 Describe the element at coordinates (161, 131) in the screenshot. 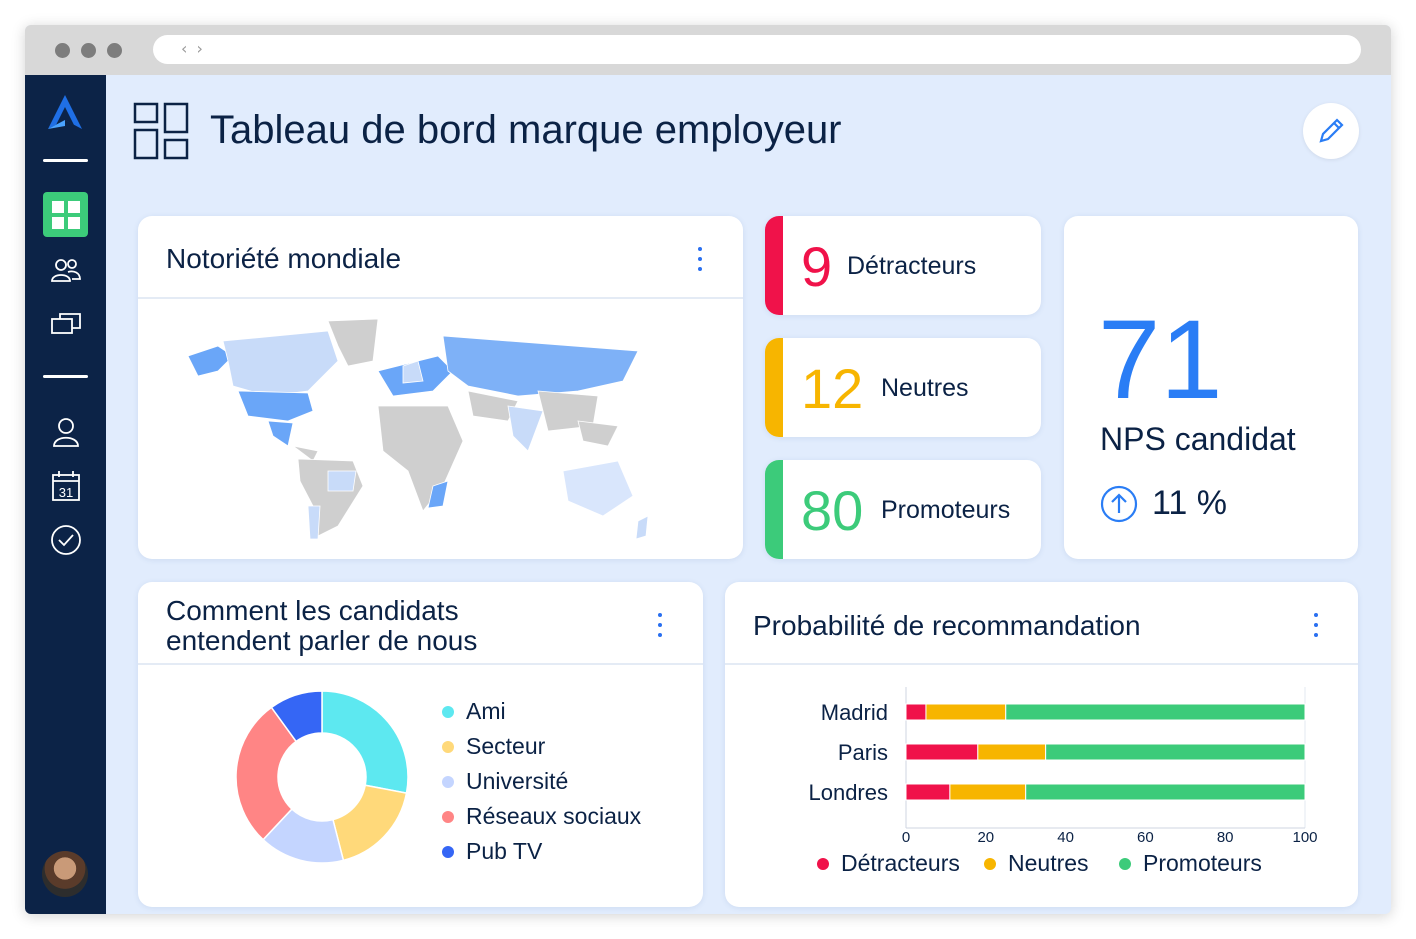

I see `dashboard-layout-icon` at that location.